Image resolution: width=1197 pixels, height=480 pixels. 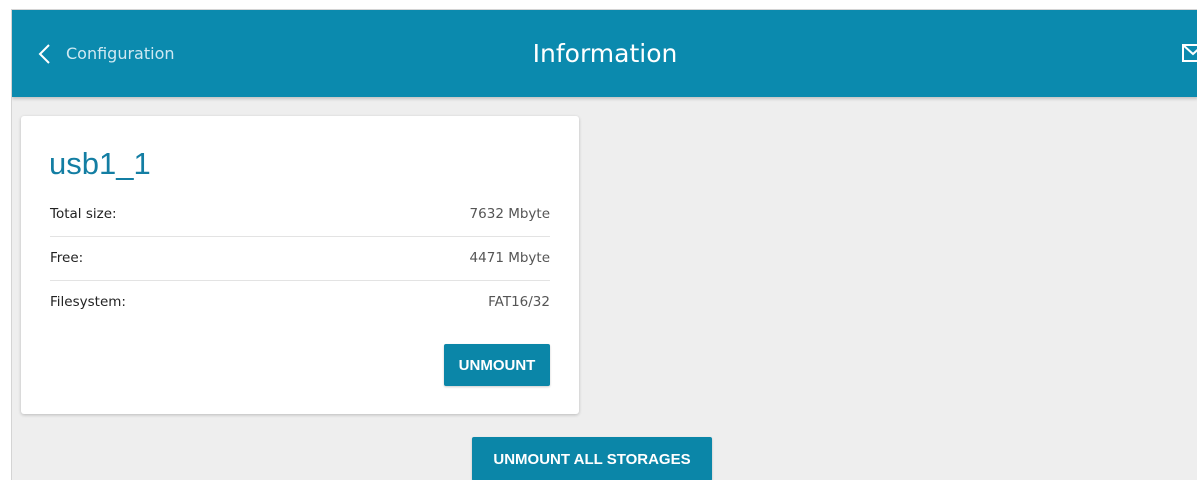 I want to click on total-size-value: 7632 Mbyte, so click(x=509, y=214).